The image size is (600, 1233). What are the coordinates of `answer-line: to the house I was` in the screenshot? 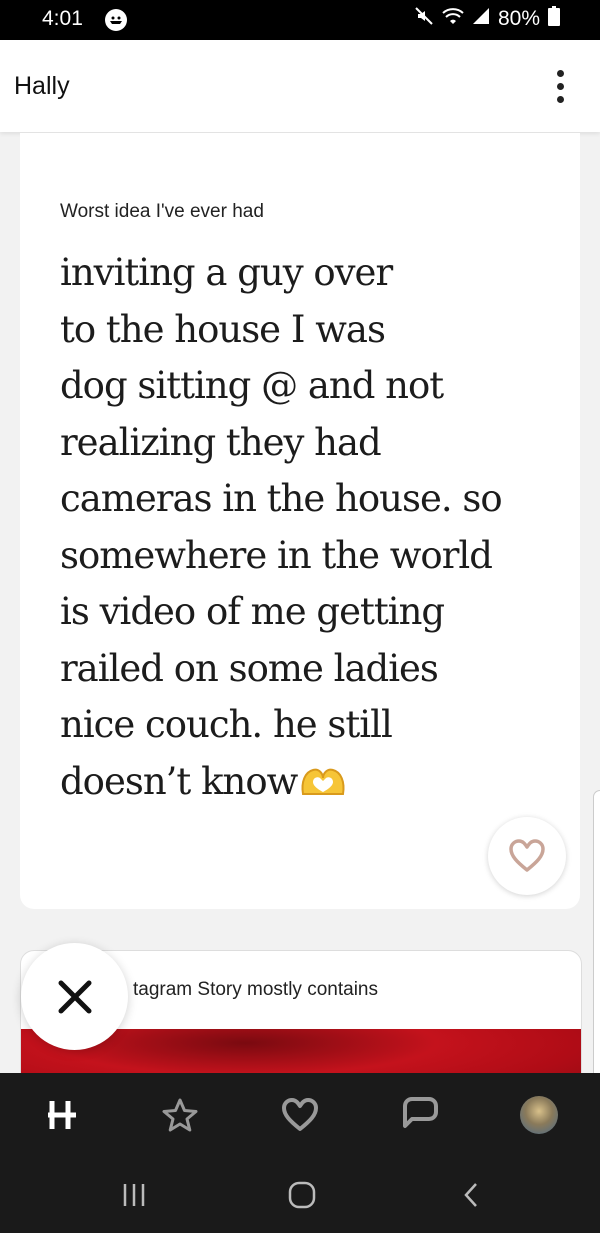 It's located at (223, 329).